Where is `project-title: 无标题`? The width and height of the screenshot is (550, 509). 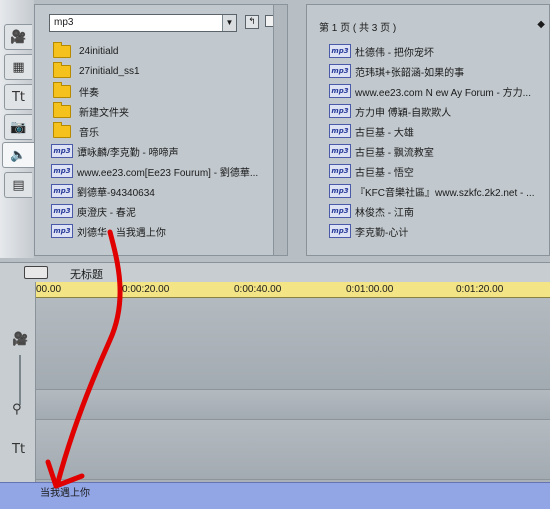 project-title: 无标题 is located at coordinates (86, 275).